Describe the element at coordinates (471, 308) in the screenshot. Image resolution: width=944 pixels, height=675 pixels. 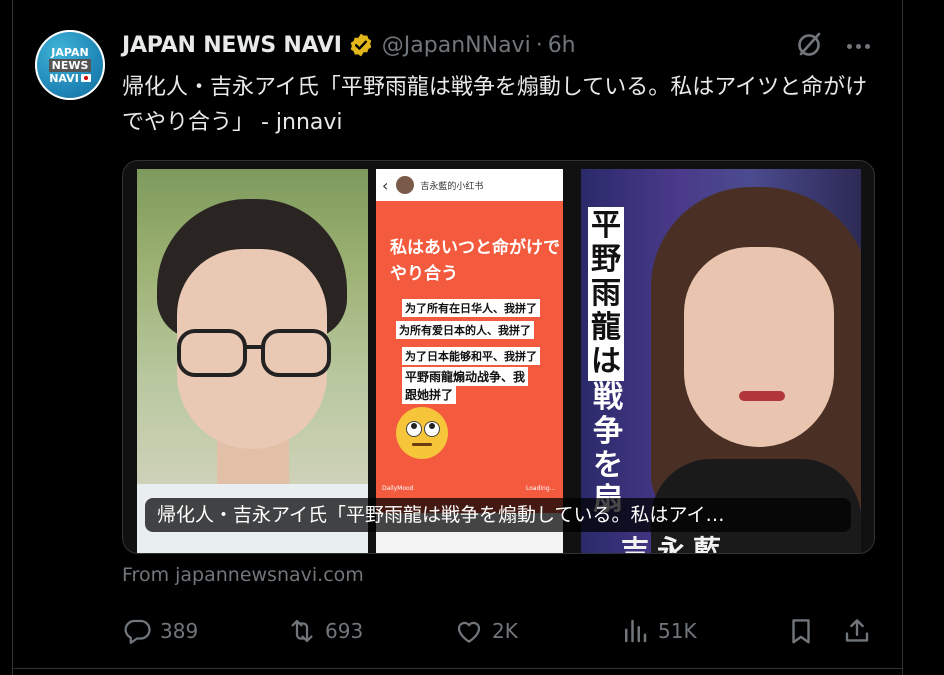
I see `screenshot-line: 为了所有在日华人、我拼了` at that location.